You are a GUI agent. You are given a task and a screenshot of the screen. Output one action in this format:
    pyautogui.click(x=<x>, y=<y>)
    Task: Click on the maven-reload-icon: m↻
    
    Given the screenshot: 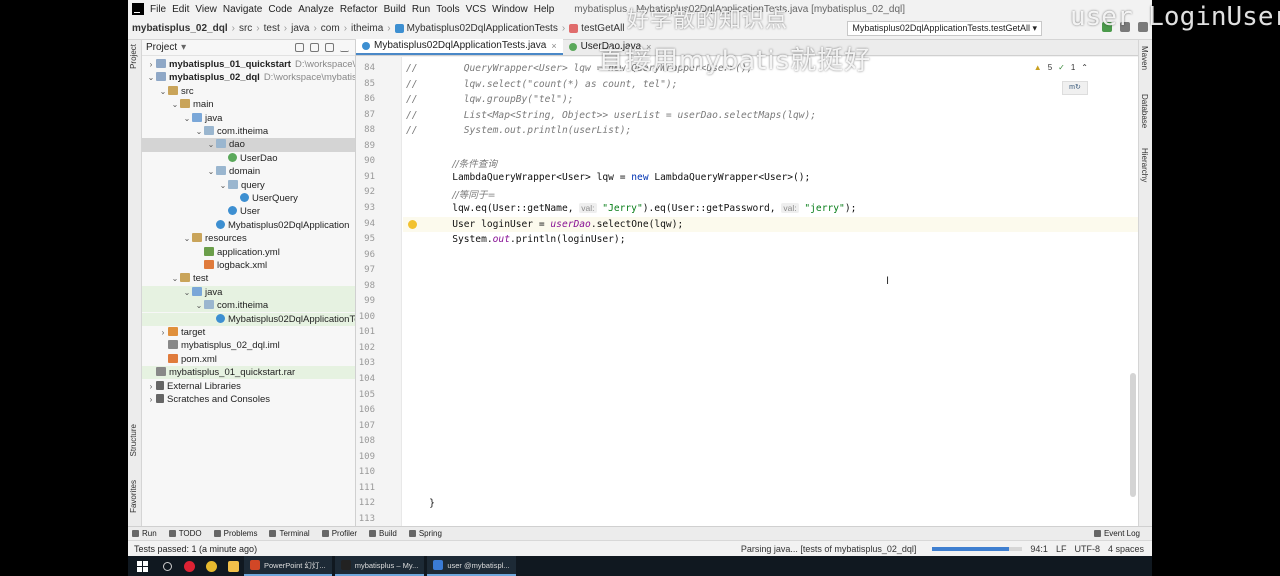 What is the action you would take?
    pyautogui.click(x=1075, y=88)
    